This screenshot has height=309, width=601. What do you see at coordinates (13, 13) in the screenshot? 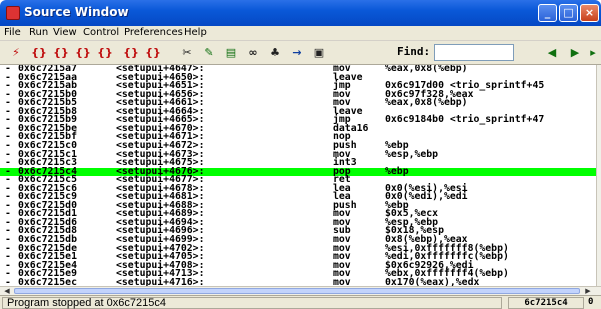
I see `app-icon` at bounding box center [13, 13].